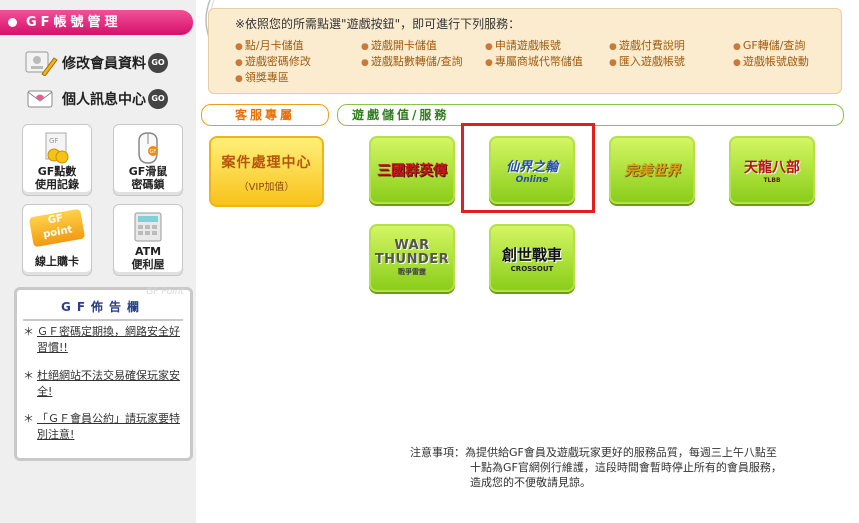  I want to click on notice-label: 注意事項：, so click(437, 452).